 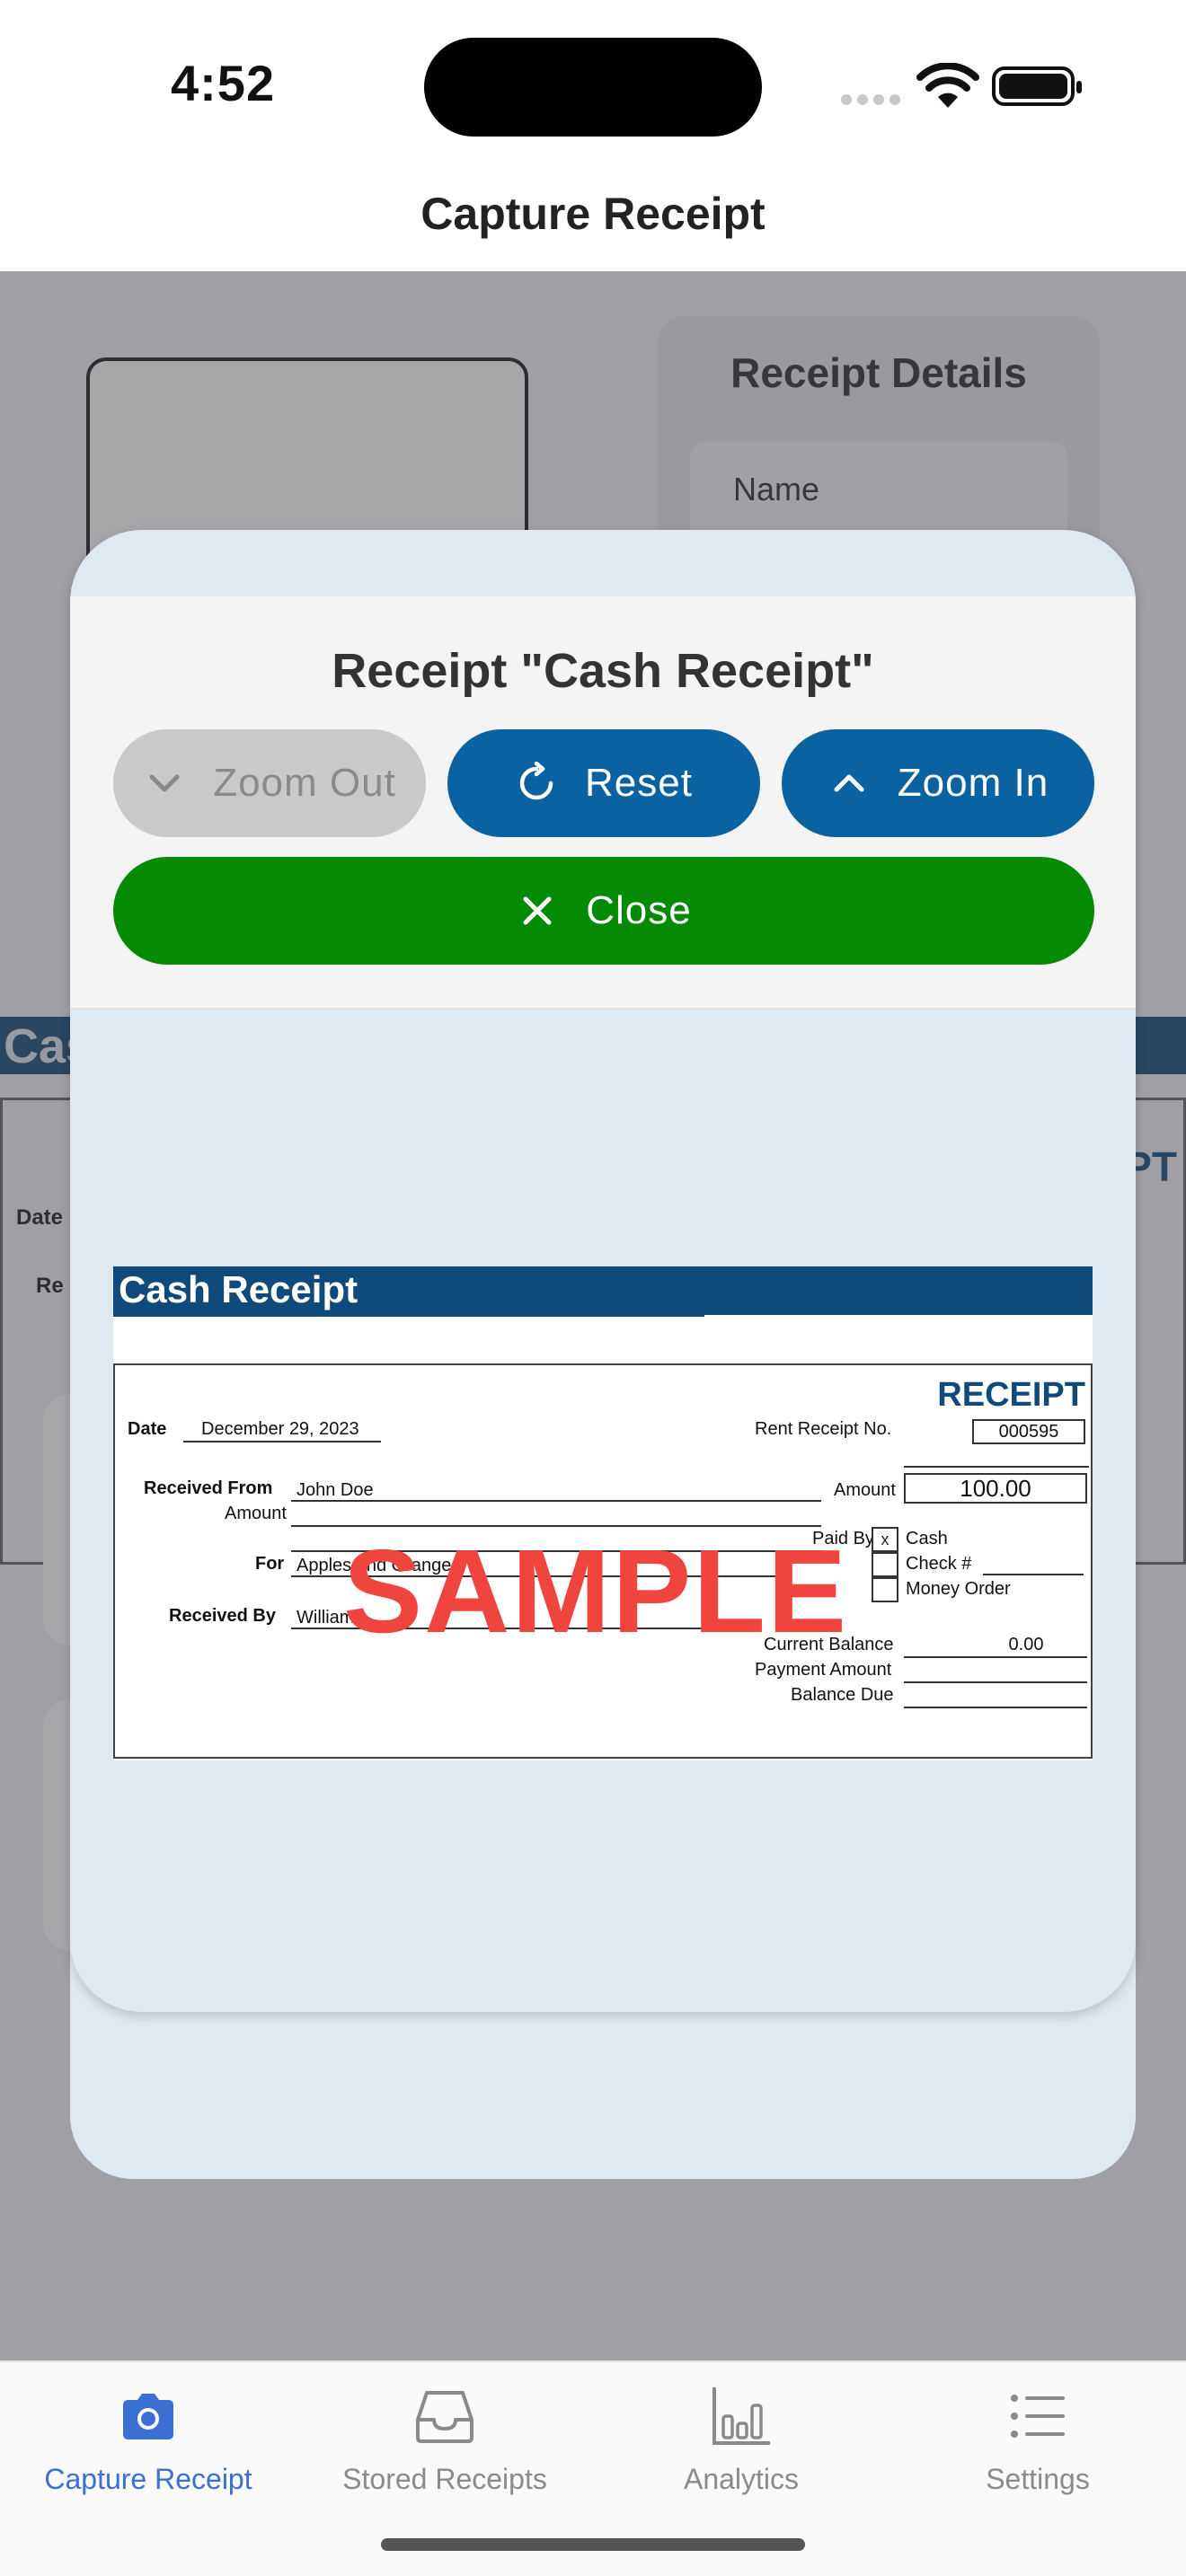 What do you see at coordinates (823, 1670) in the screenshot?
I see `payment-amount-label: Payment Amount` at bounding box center [823, 1670].